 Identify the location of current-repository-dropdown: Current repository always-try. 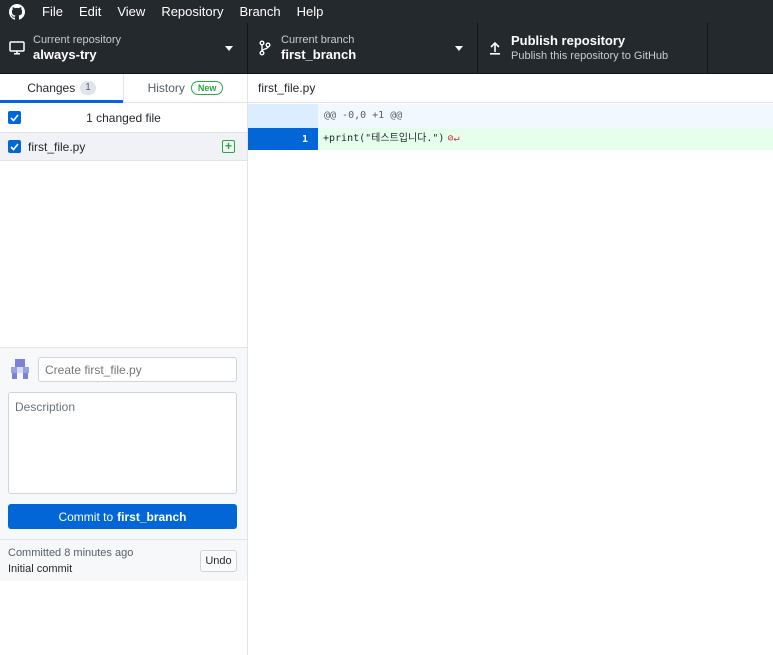
(124, 48).